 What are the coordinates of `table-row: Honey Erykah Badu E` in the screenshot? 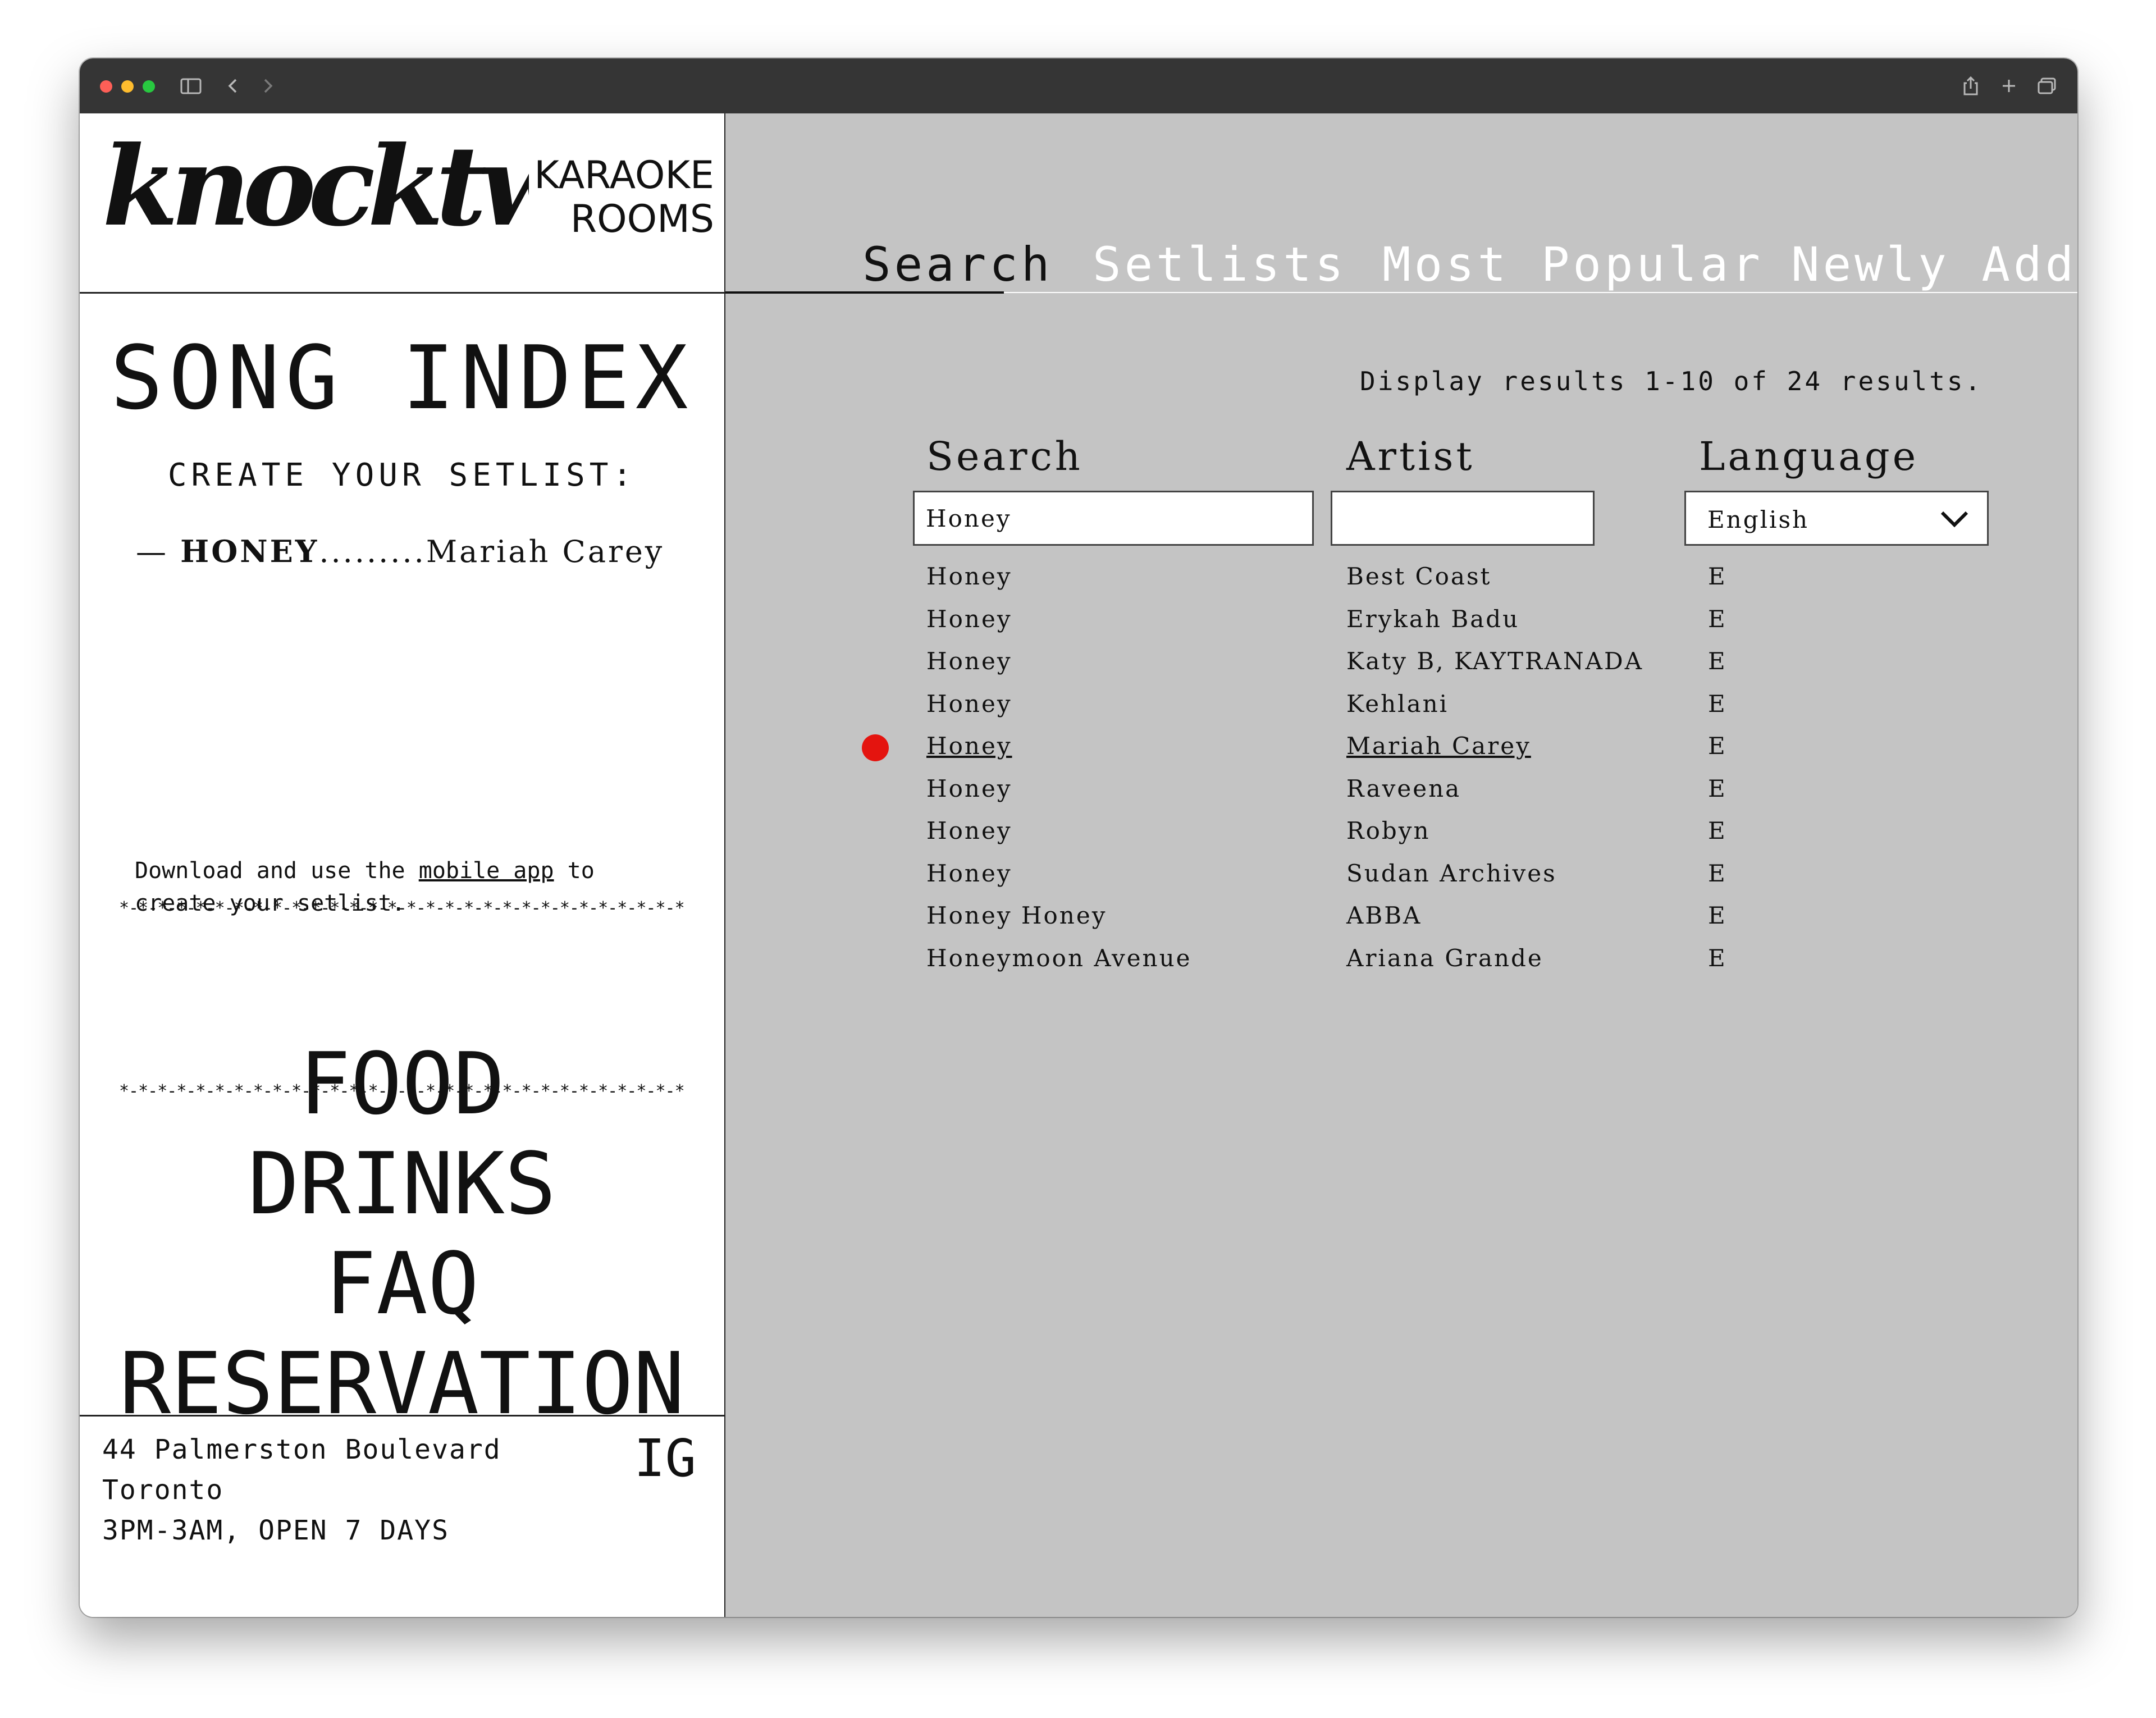 It's located at (1401, 626).